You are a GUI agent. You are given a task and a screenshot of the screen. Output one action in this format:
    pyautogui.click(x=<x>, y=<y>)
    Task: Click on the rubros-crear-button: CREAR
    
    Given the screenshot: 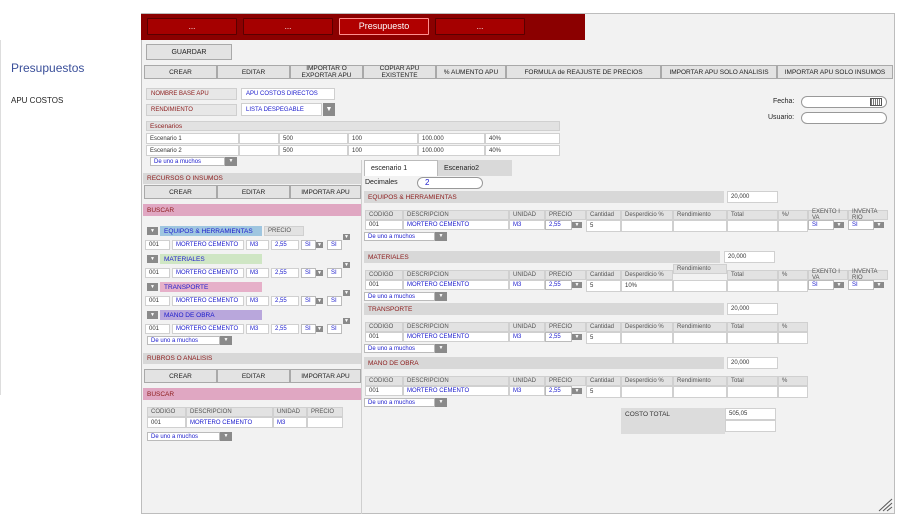 What is the action you would take?
    pyautogui.click(x=180, y=376)
    